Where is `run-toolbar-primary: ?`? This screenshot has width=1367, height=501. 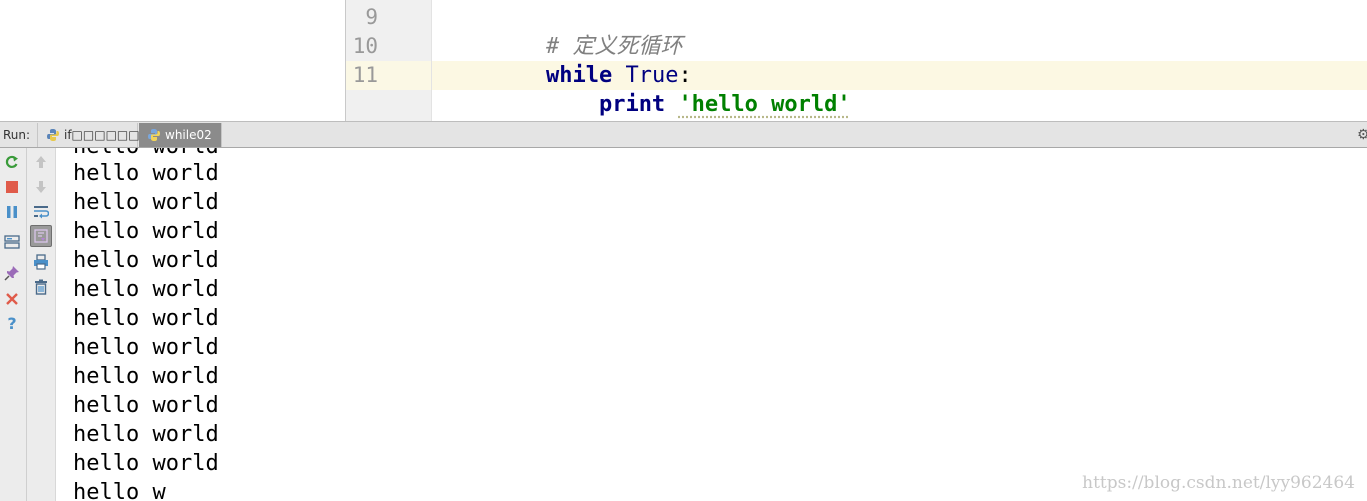
run-toolbar-primary: ? is located at coordinates (13, 324).